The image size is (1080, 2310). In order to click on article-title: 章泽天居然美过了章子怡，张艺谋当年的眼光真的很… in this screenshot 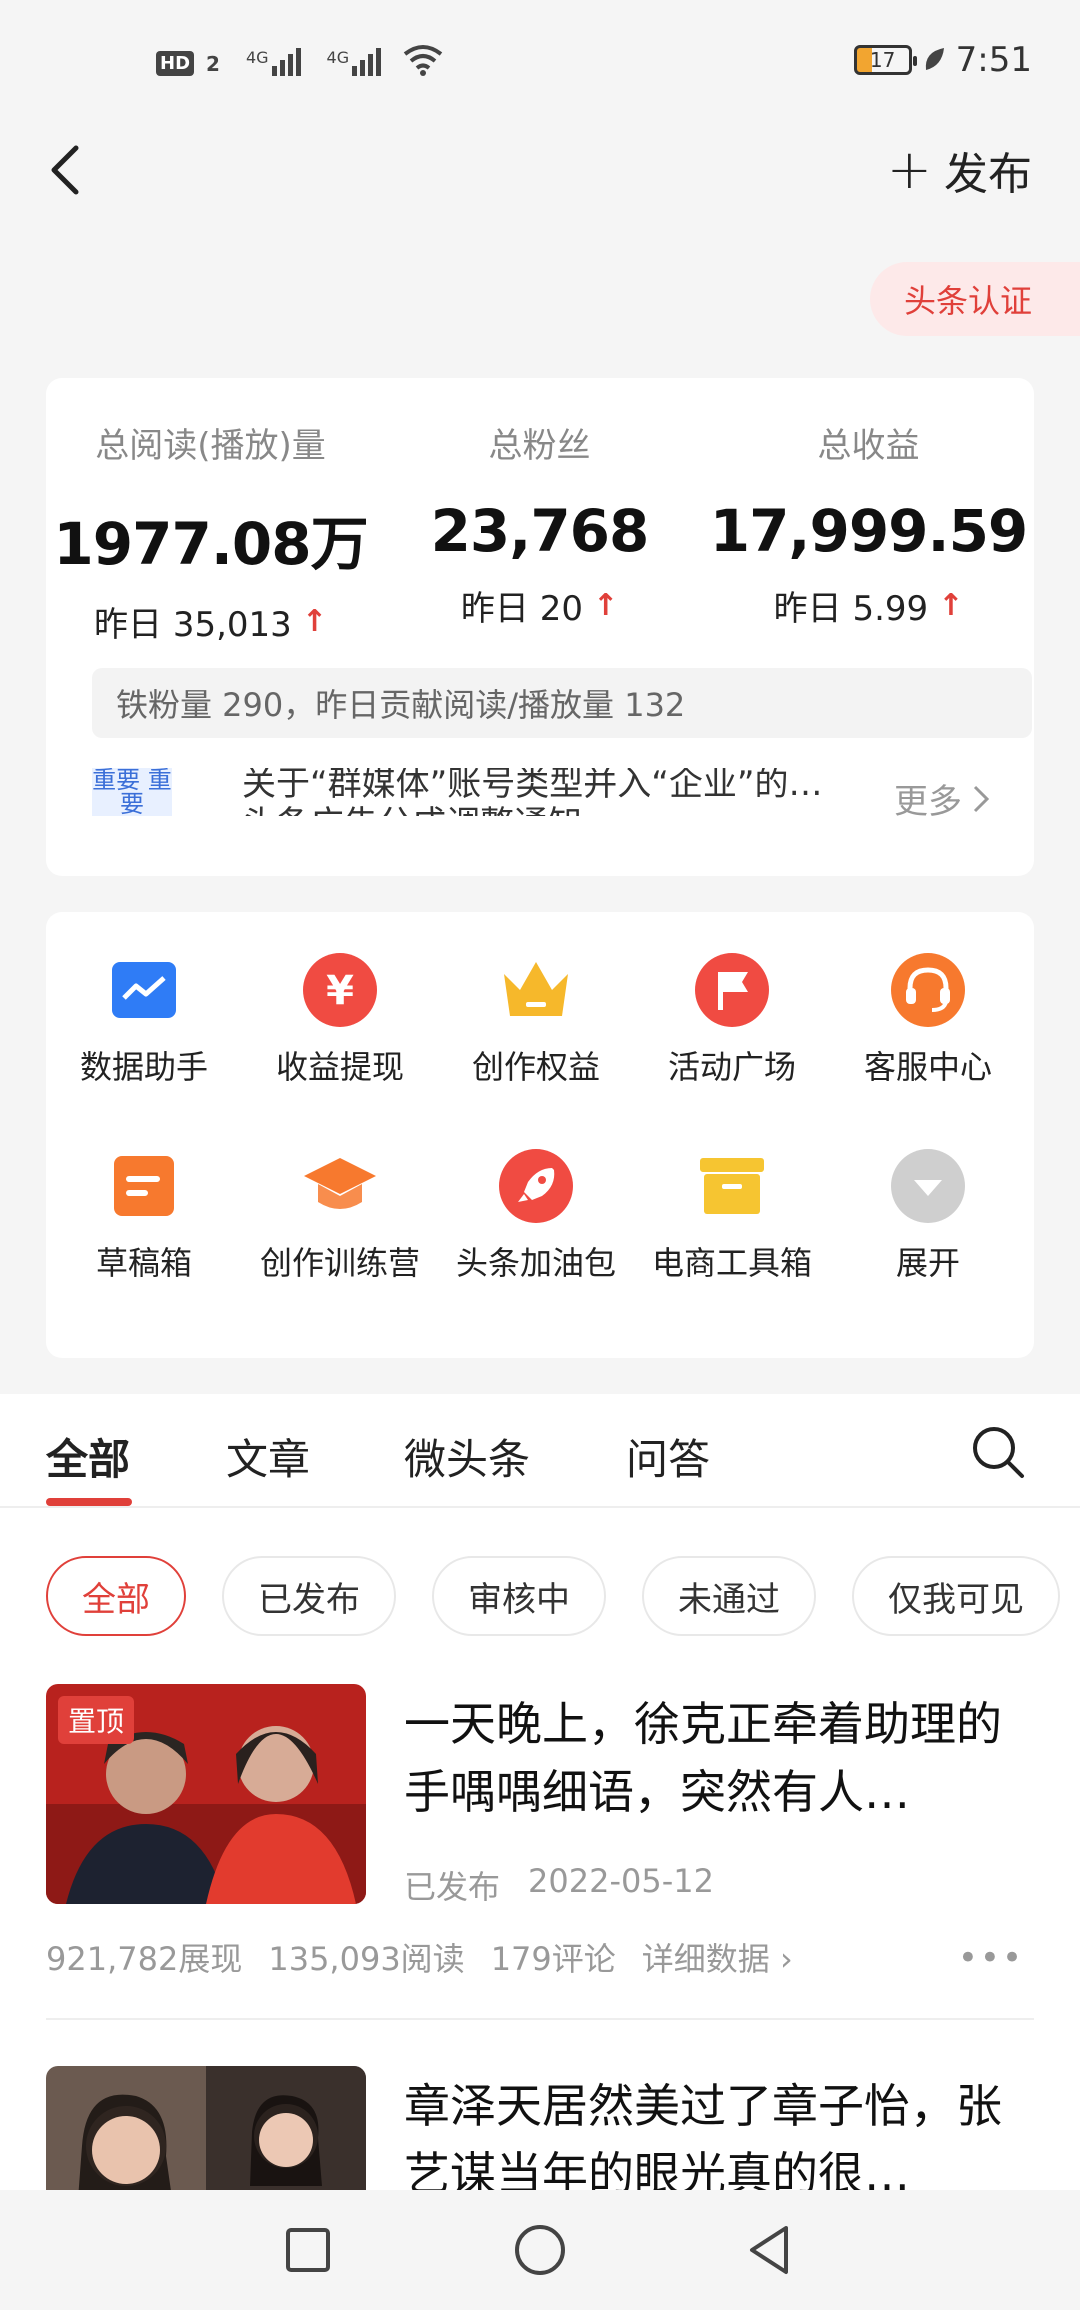, I will do `click(703, 2140)`.